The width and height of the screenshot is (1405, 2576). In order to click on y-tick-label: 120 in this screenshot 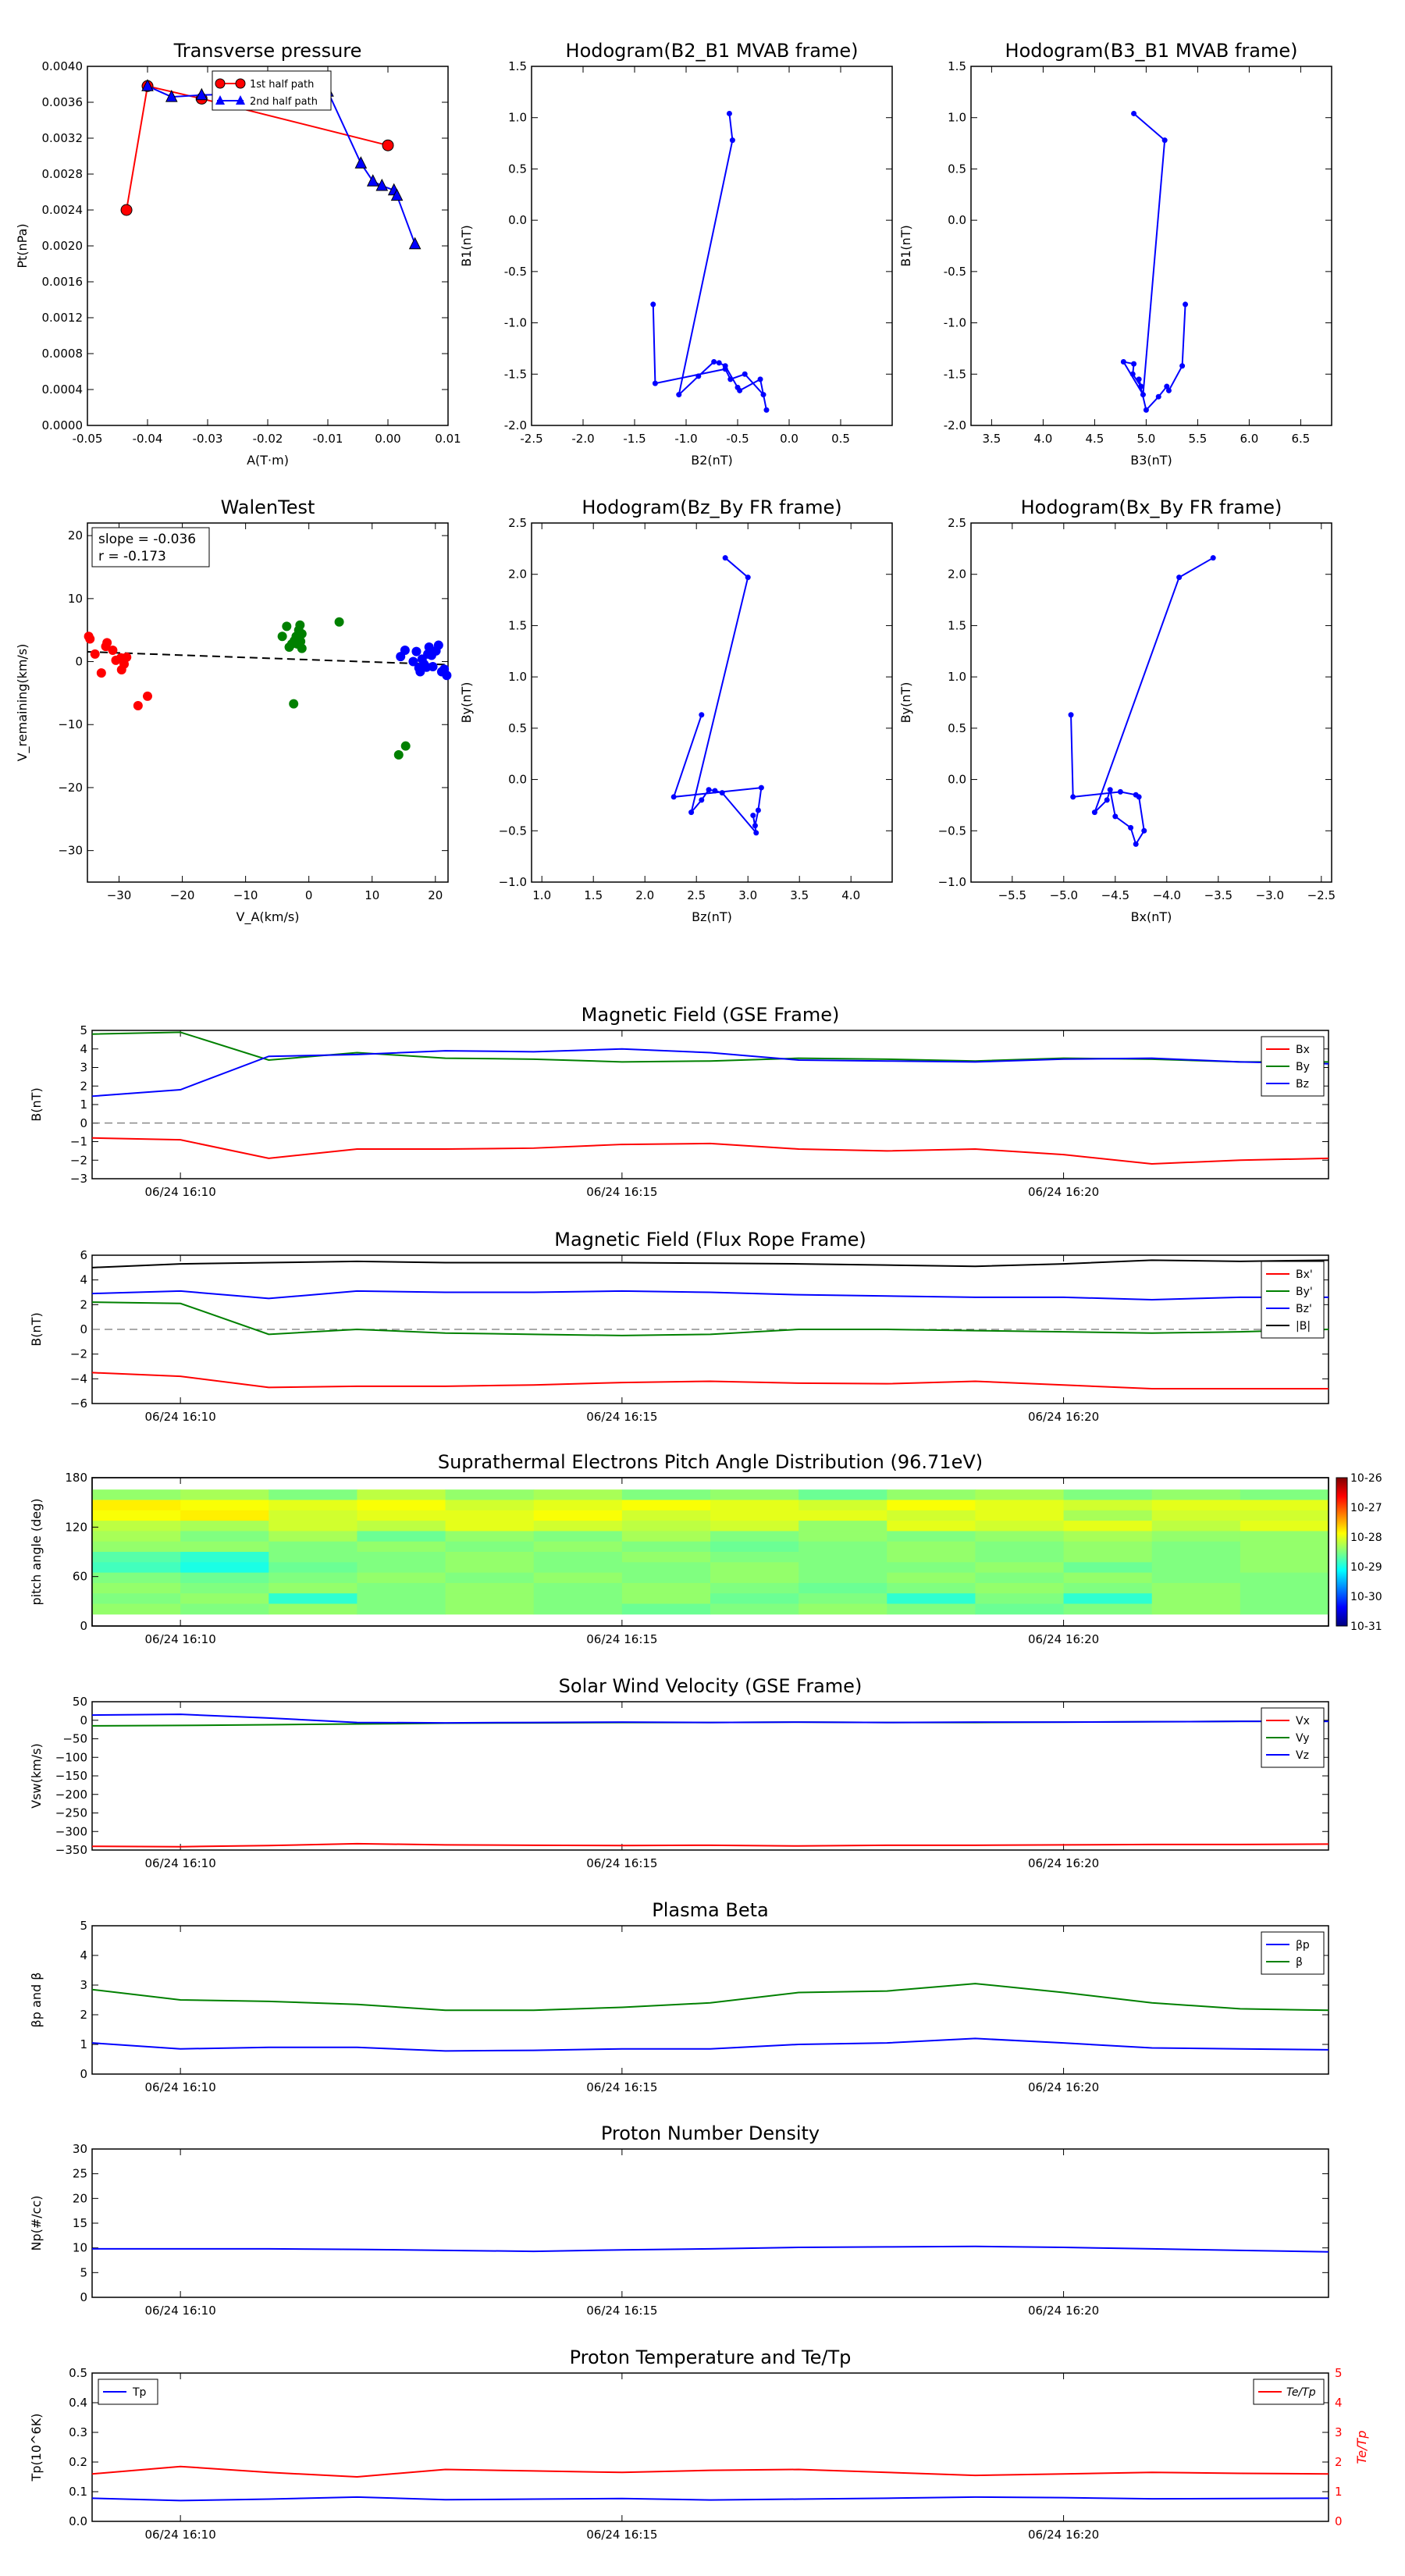, I will do `click(76, 1527)`.